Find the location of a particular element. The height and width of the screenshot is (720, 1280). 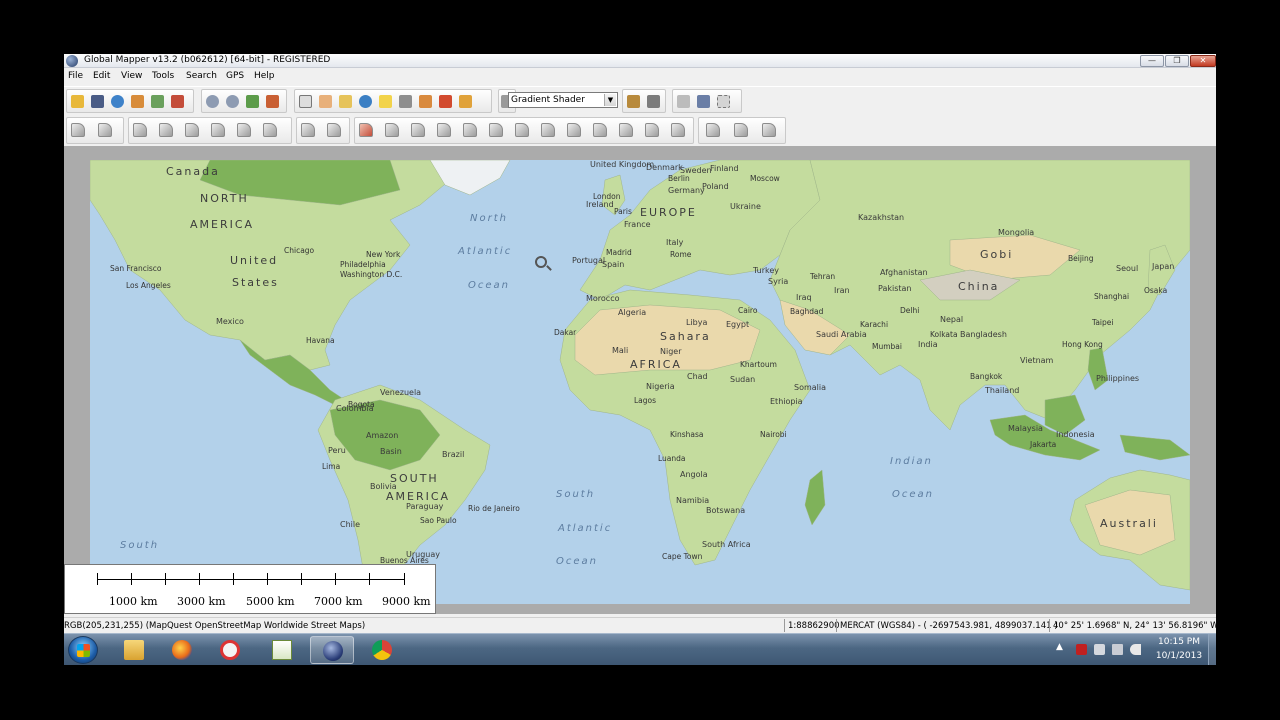

shift-tool-button is located at coordinates (683, 101).